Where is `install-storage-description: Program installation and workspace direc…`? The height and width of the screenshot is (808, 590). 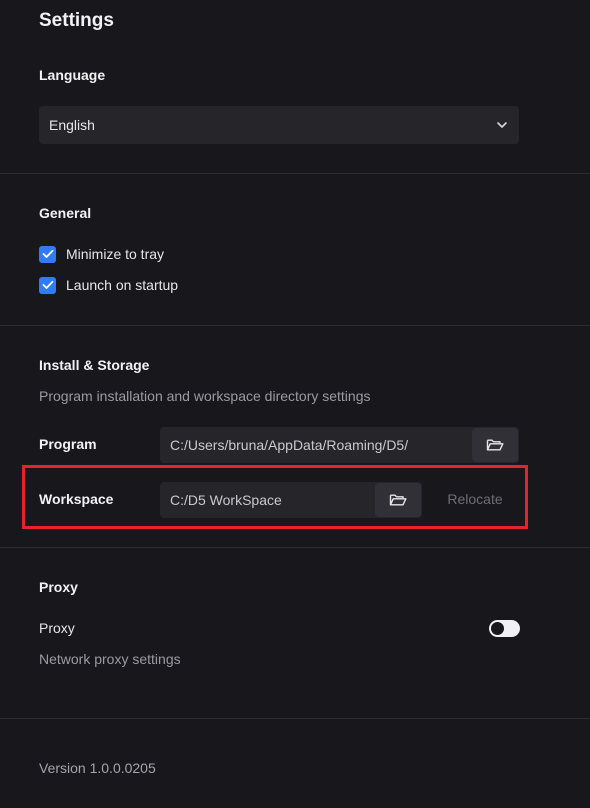 install-storage-description: Program installation and workspace direc… is located at coordinates (205, 396).